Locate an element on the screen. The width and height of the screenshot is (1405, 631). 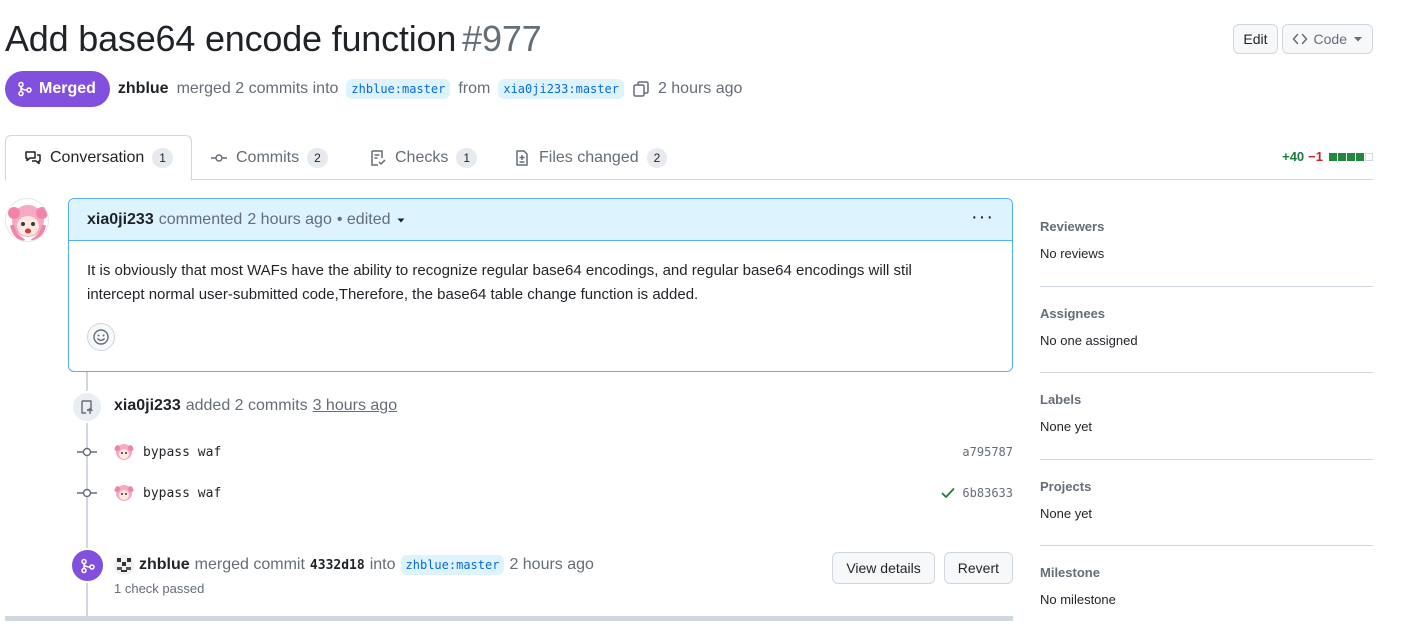
comment-edited-dropdown: • edited is located at coordinates (372, 220).